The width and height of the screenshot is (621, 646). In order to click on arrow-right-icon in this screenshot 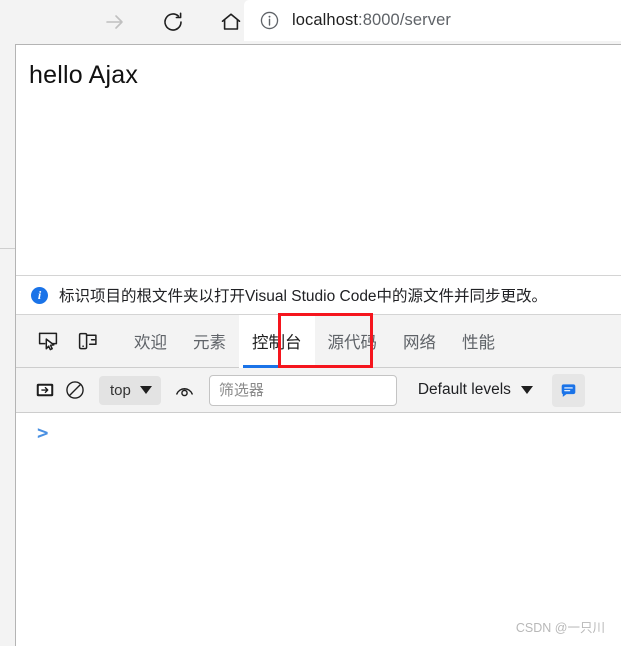, I will do `click(114, 22)`.